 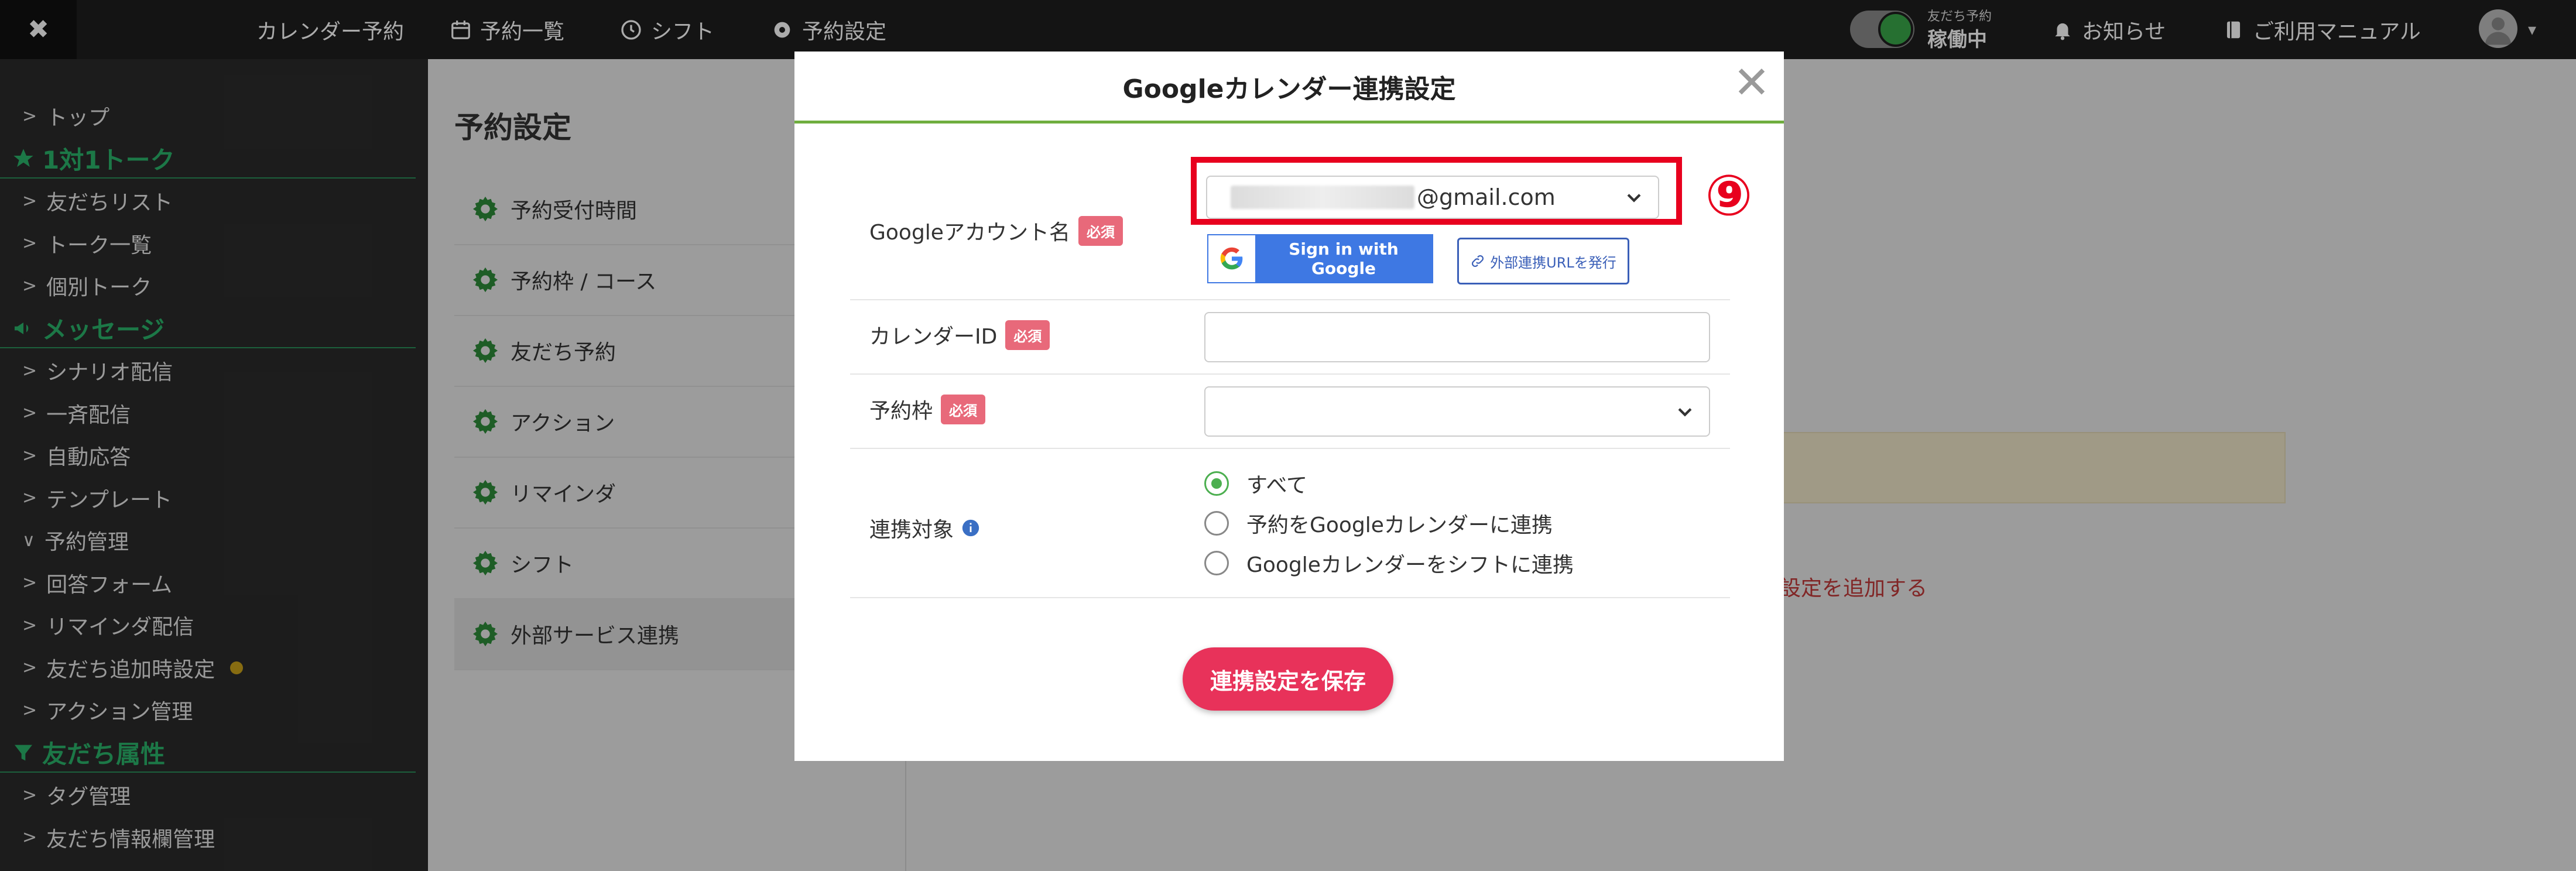 What do you see at coordinates (1553, 262) in the screenshot?
I see `external-url-label: 外部連携URLを発行` at bounding box center [1553, 262].